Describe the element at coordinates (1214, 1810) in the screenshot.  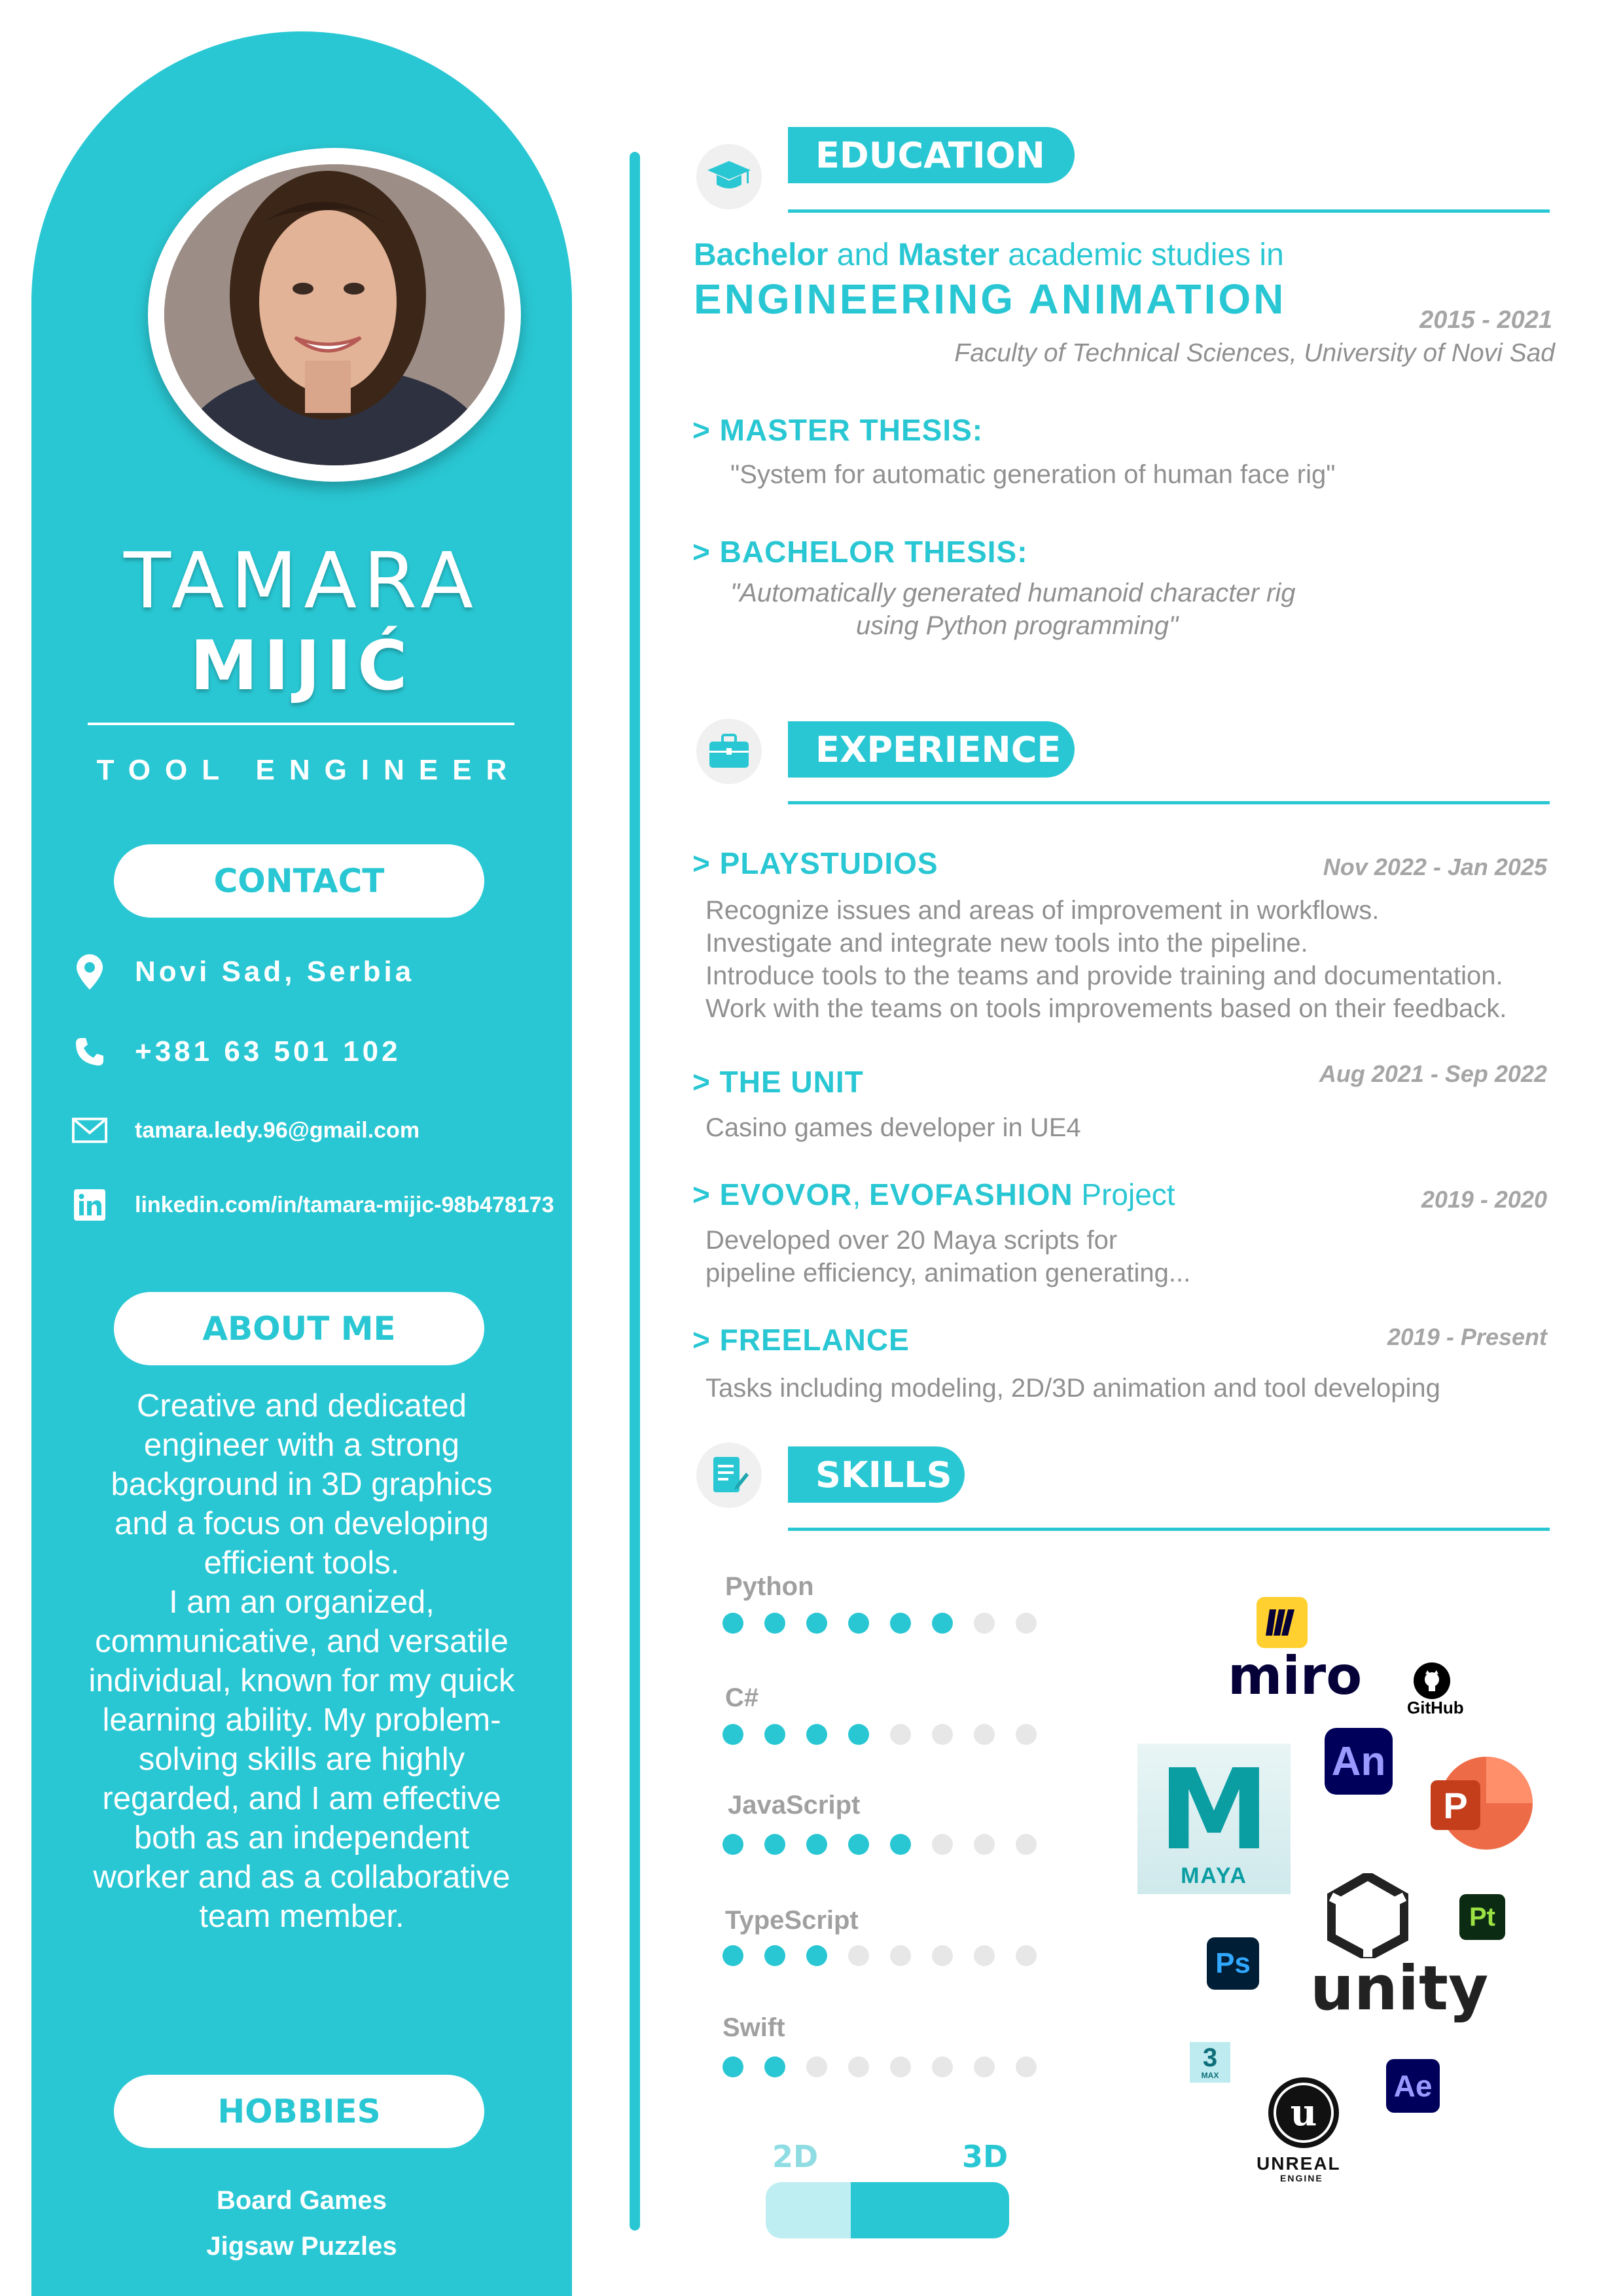
I see `maya-m-glyph: M` at that location.